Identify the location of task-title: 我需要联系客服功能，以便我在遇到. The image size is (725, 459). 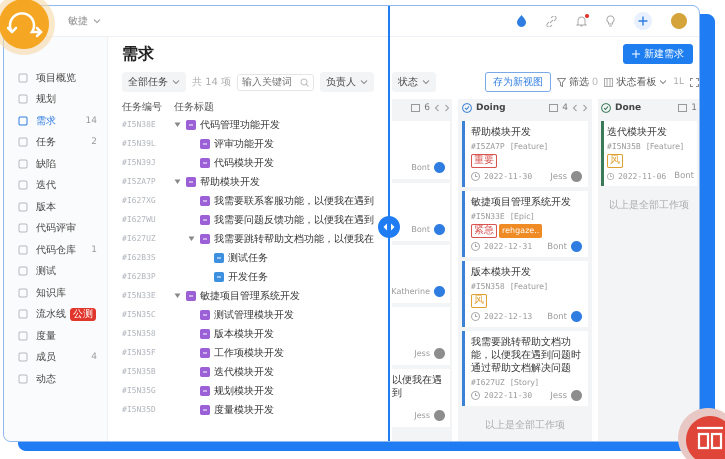
(294, 201).